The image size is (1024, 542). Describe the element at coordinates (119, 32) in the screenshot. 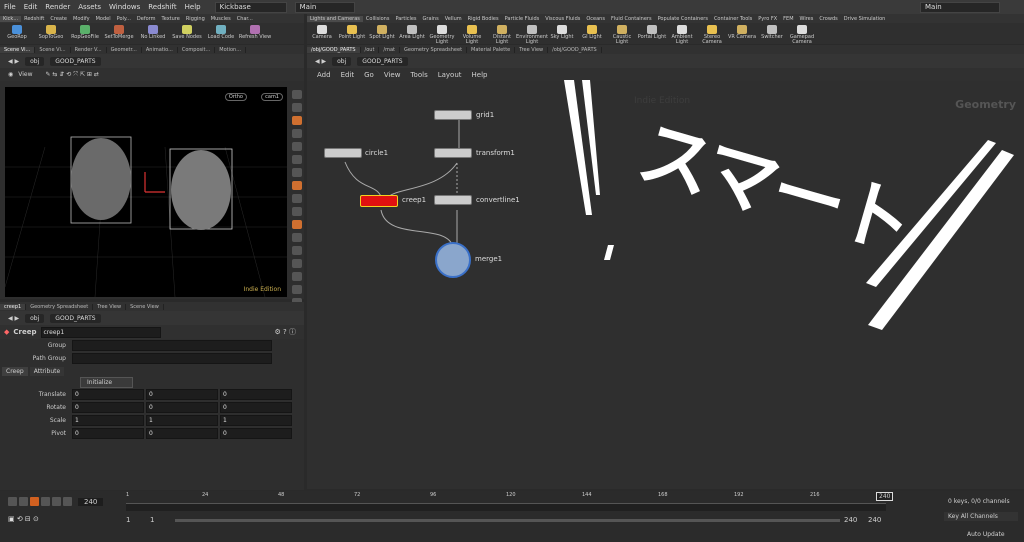

I see `left-shelf-tool: SetToMerge` at that location.